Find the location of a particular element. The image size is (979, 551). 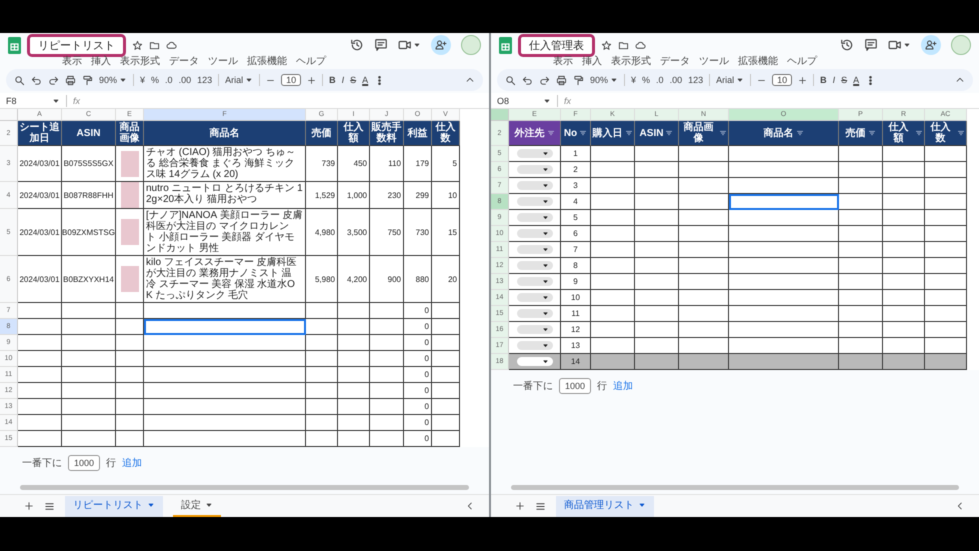

sheet-tab: リピートリスト is located at coordinates (114, 506).